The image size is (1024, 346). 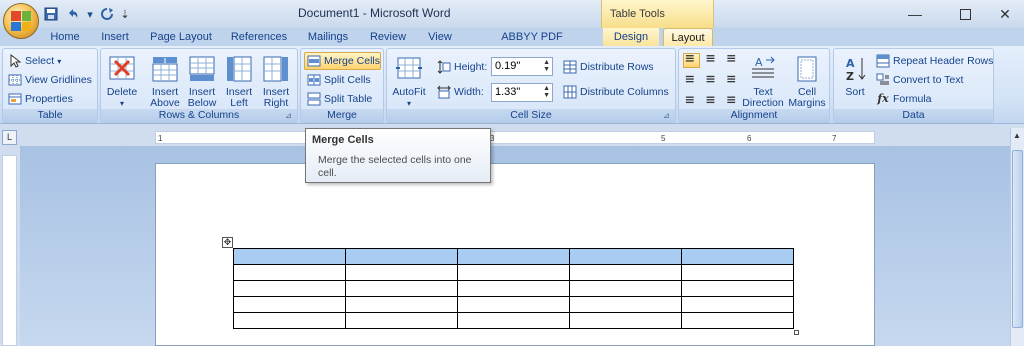 I want to click on convert-to-text-button: Convert to Text, so click(x=919, y=80).